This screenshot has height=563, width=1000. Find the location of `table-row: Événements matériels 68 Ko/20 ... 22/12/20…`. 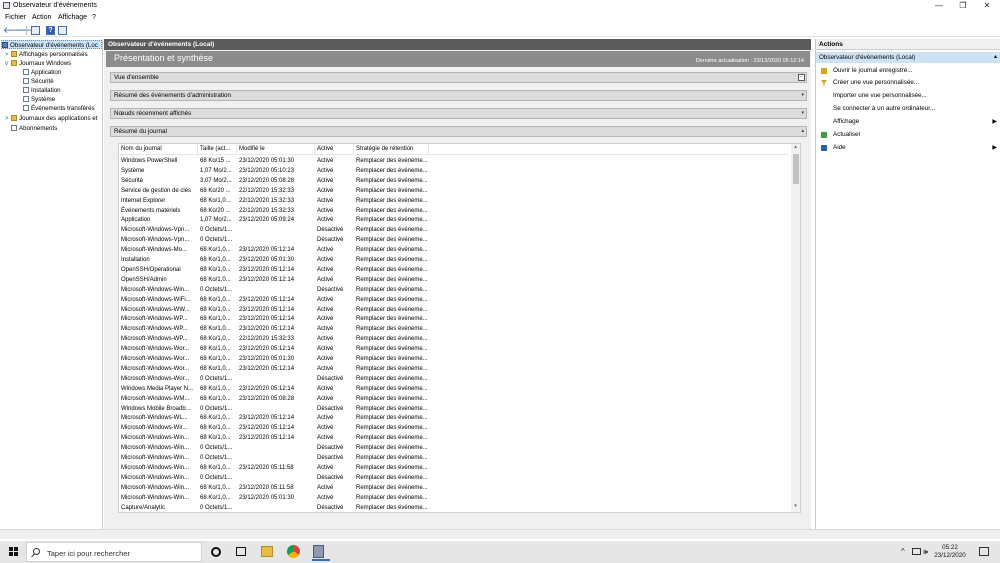

table-row: Événements matériels 68 Ko/20 ... 22/12/20… is located at coordinates (454, 211).